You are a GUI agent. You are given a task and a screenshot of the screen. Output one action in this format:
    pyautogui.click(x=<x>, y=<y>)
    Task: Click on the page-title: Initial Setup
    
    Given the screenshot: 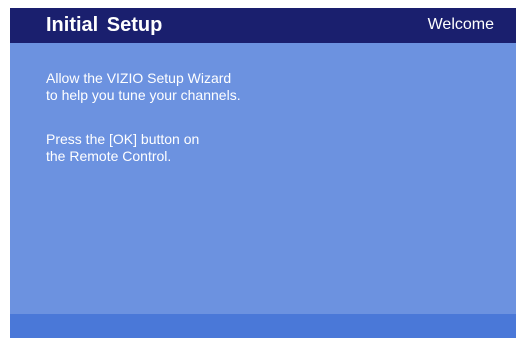 What is the action you would take?
    pyautogui.click(x=104, y=25)
    